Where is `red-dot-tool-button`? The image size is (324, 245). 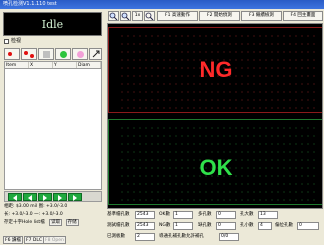 red-dot-tool-button is located at coordinates (12, 54).